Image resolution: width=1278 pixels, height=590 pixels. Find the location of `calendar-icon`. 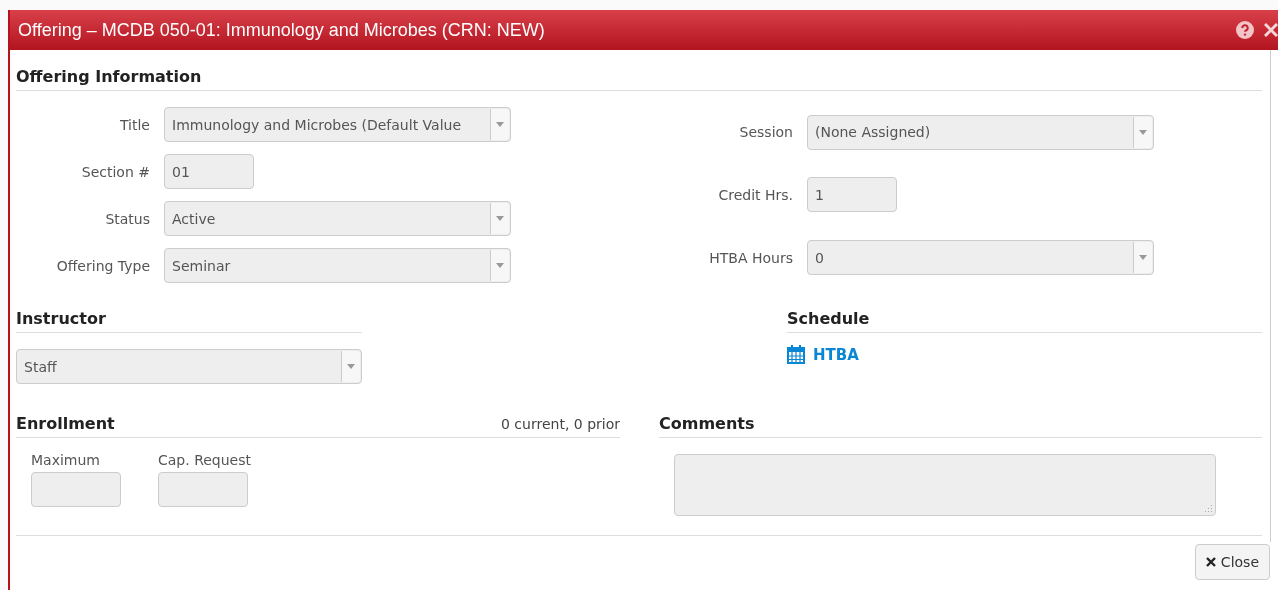

calendar-icon is located at coordinates (796, 354).